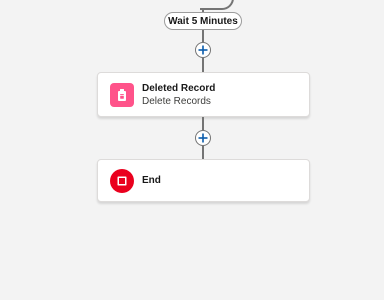 The width and height of the screenshot is (384, 300). I want to click on node-type-label: Delete Records, so click(176, 101).